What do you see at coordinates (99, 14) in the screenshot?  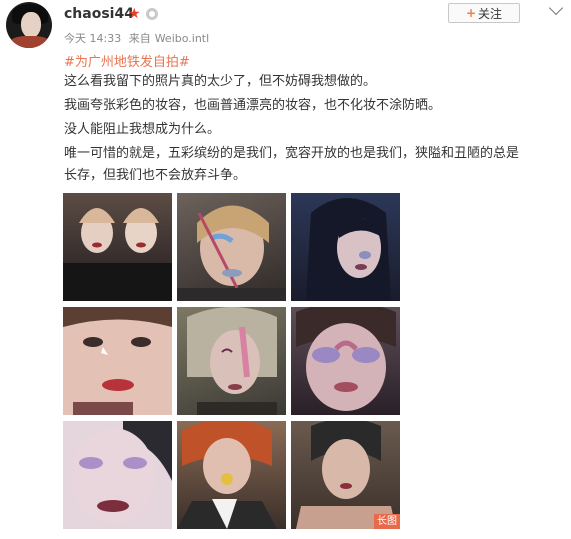 I see `username: chaosi44` at bounding box center [99, 14].